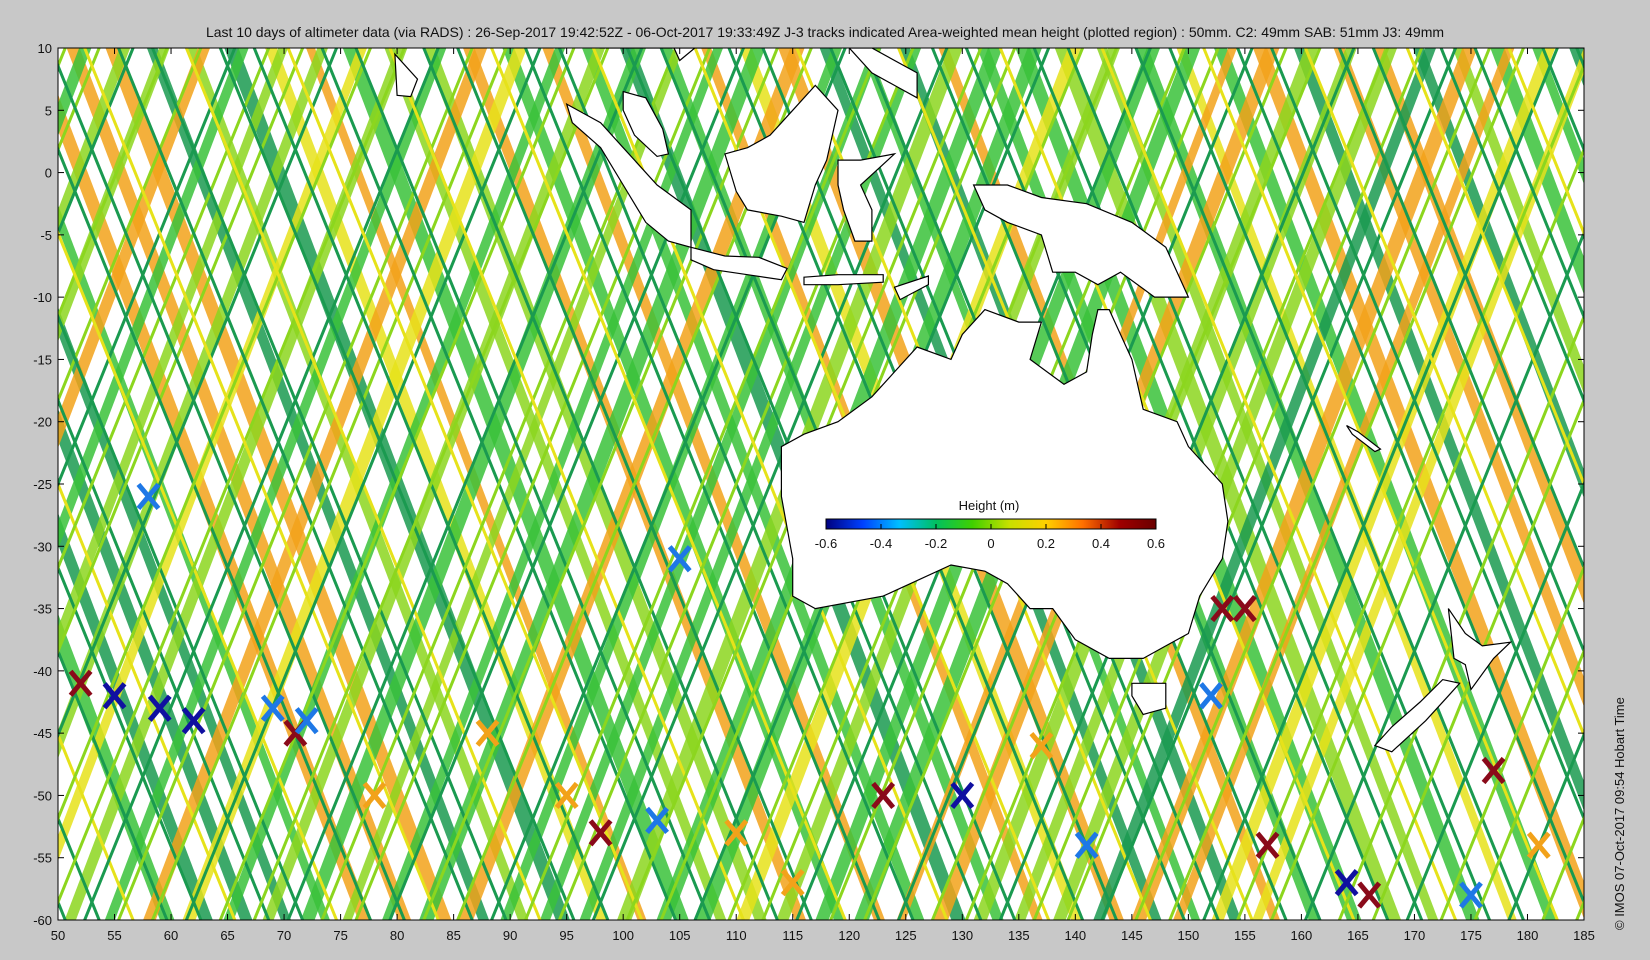  What do you see at coordinates (1302, 935) in the screenshot?
I see `x-tick-label: 160` at bounding box center [1302, 935].